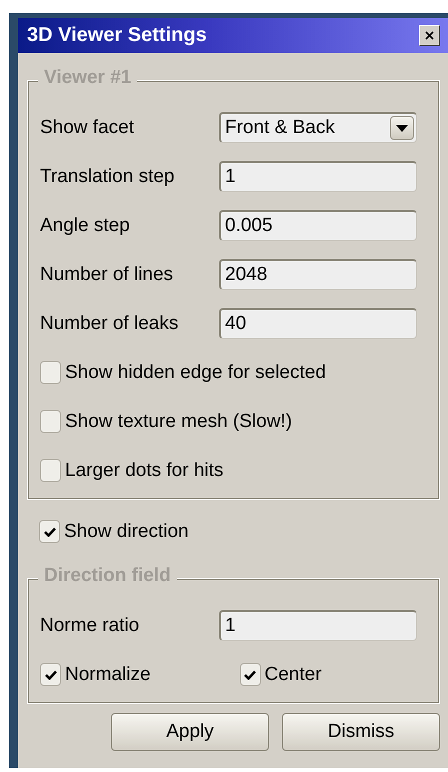  Describe the element at coordinates (402, 128) in the screenshot. I see `dropdown-arrow-icon` at that location.